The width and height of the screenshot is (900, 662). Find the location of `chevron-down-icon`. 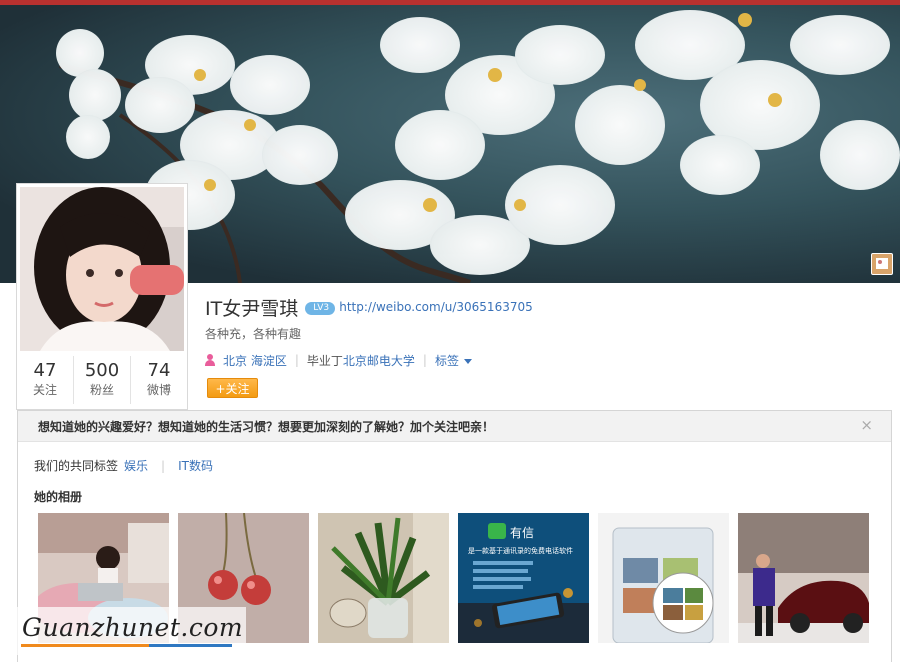

chevron-down-icon is located at coordinates (467, 361).